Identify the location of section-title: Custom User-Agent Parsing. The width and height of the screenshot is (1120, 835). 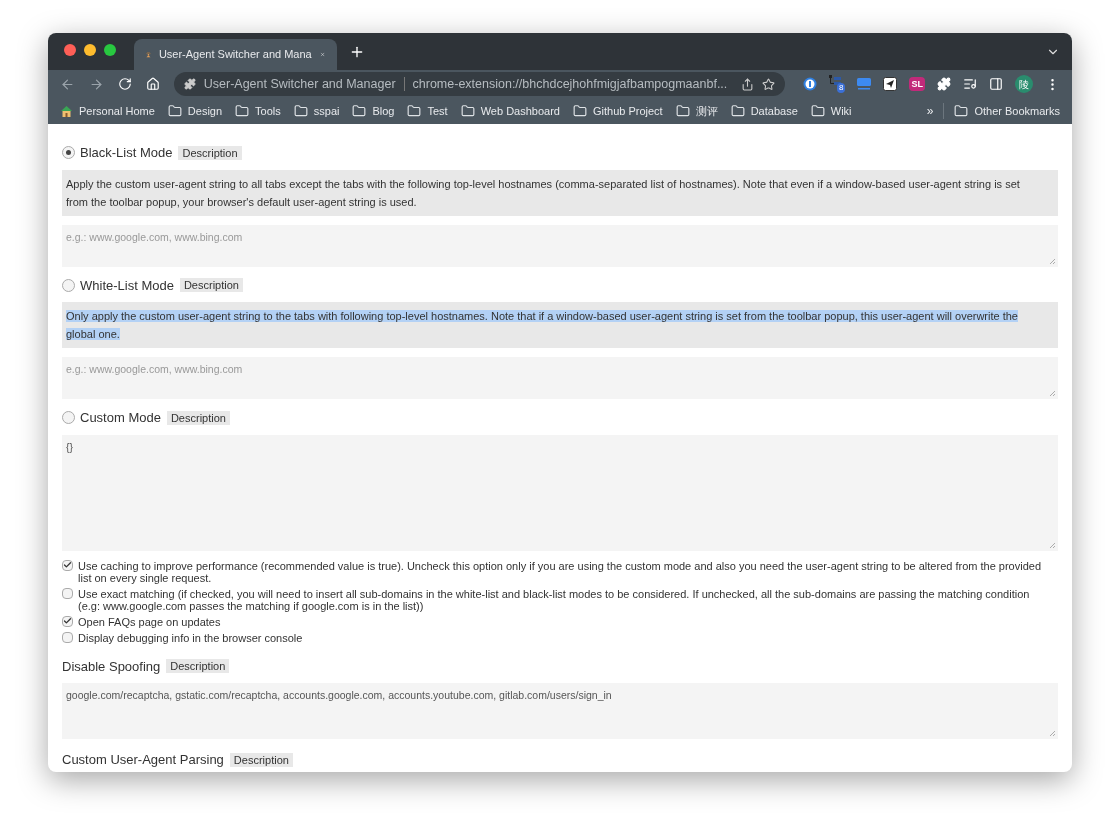
(143, 760).